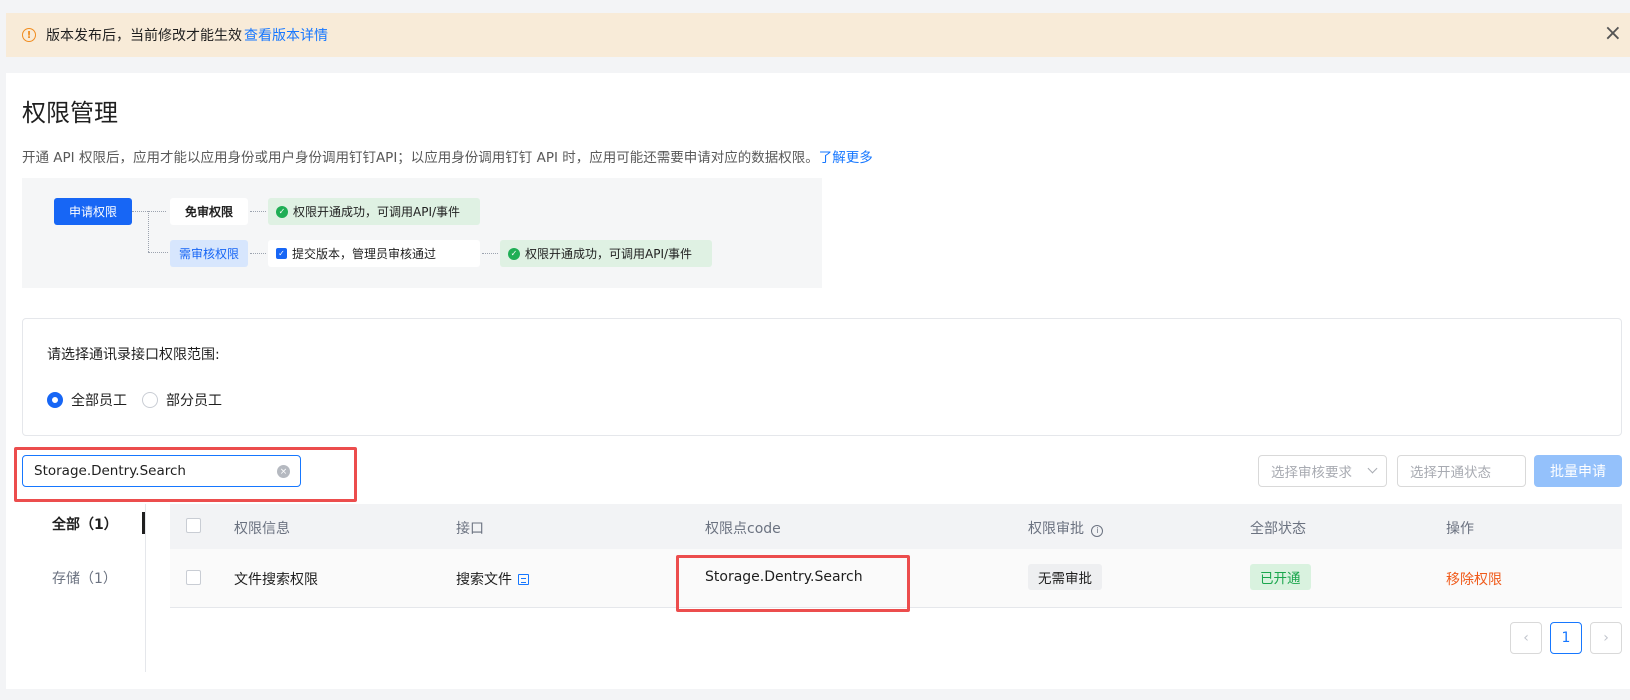  What do you see at coordinates (377, 212) in the screenshot?
I see `flow-success-text: 权限开通成功，可调用API/事件` at bounding box center [377, 212].